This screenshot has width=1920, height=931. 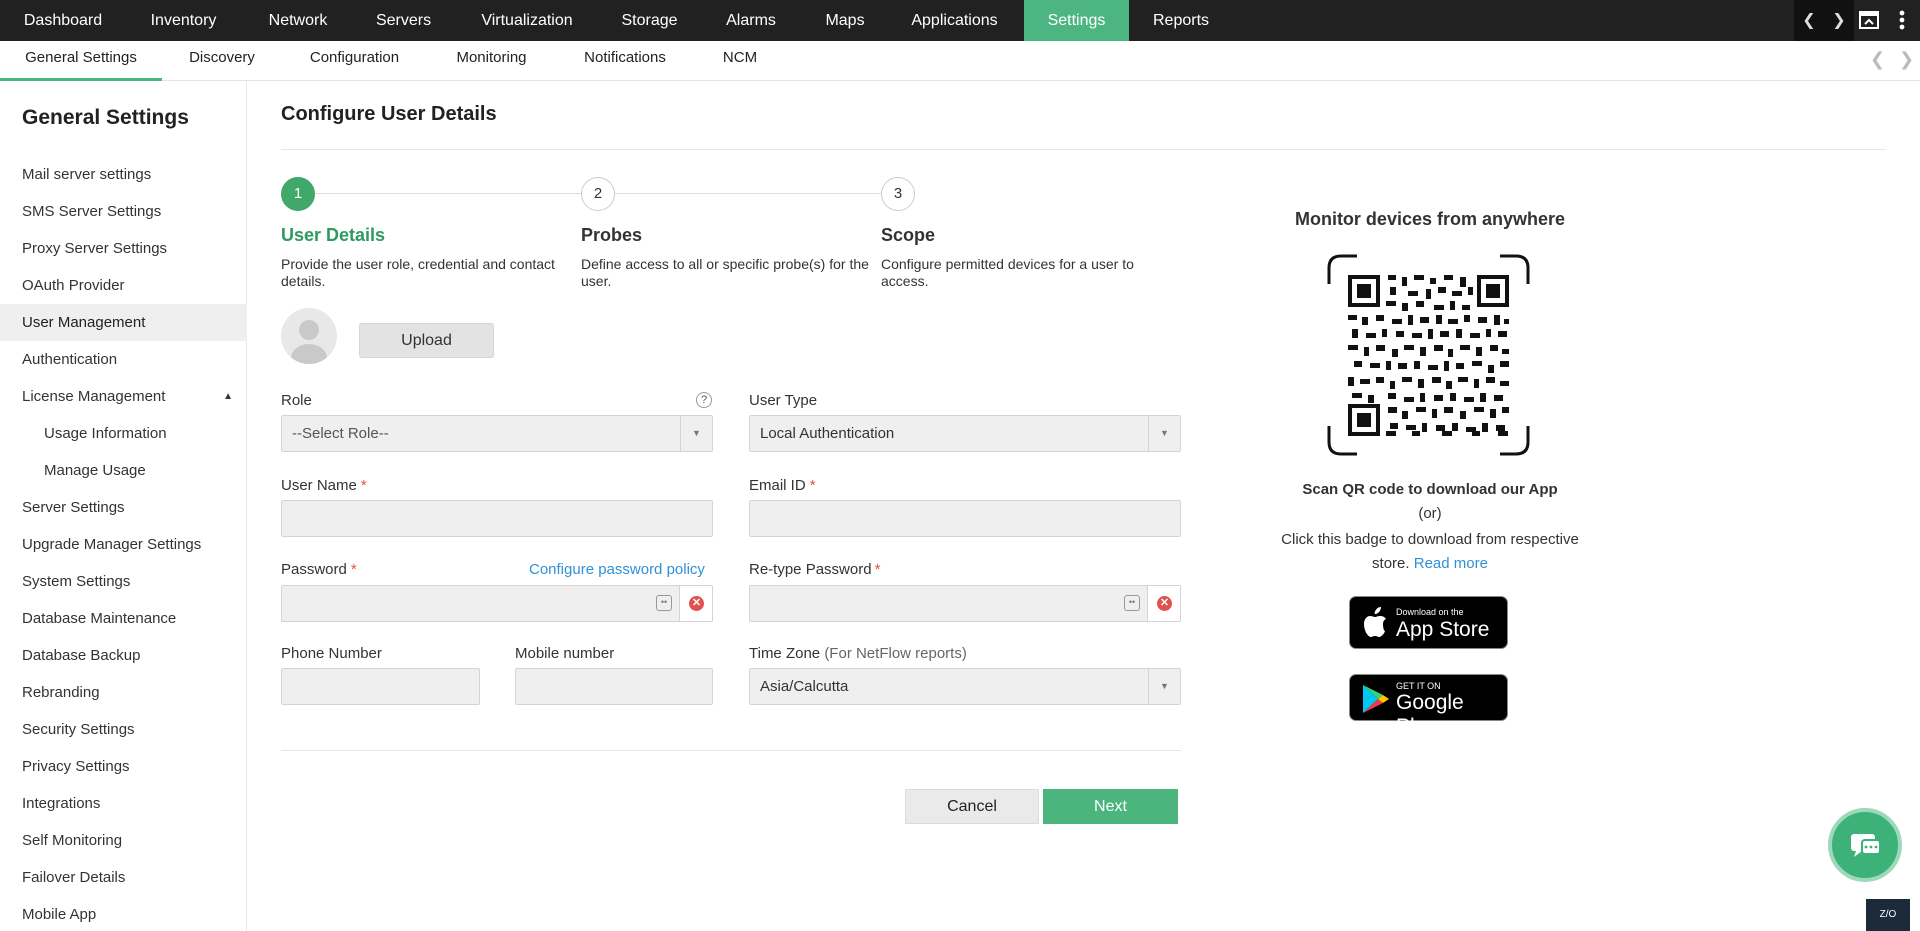 I want to click on email-label: Email ID *, so click(x=782, y=485).